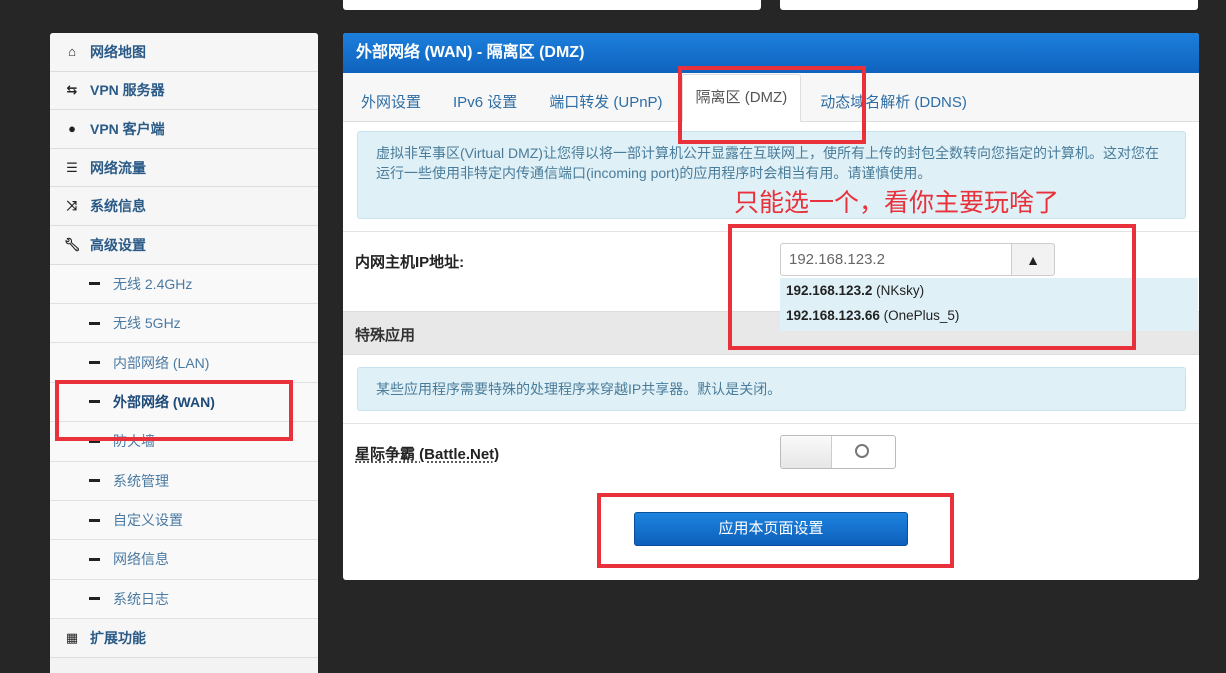 This screenshot has height=673, width=1226. What do you see at coordinates (184, 245) in the screenshot?
I see `sidebar-item-advanced: 🔧︎ 高级设置` at bounding box center [184, 245].